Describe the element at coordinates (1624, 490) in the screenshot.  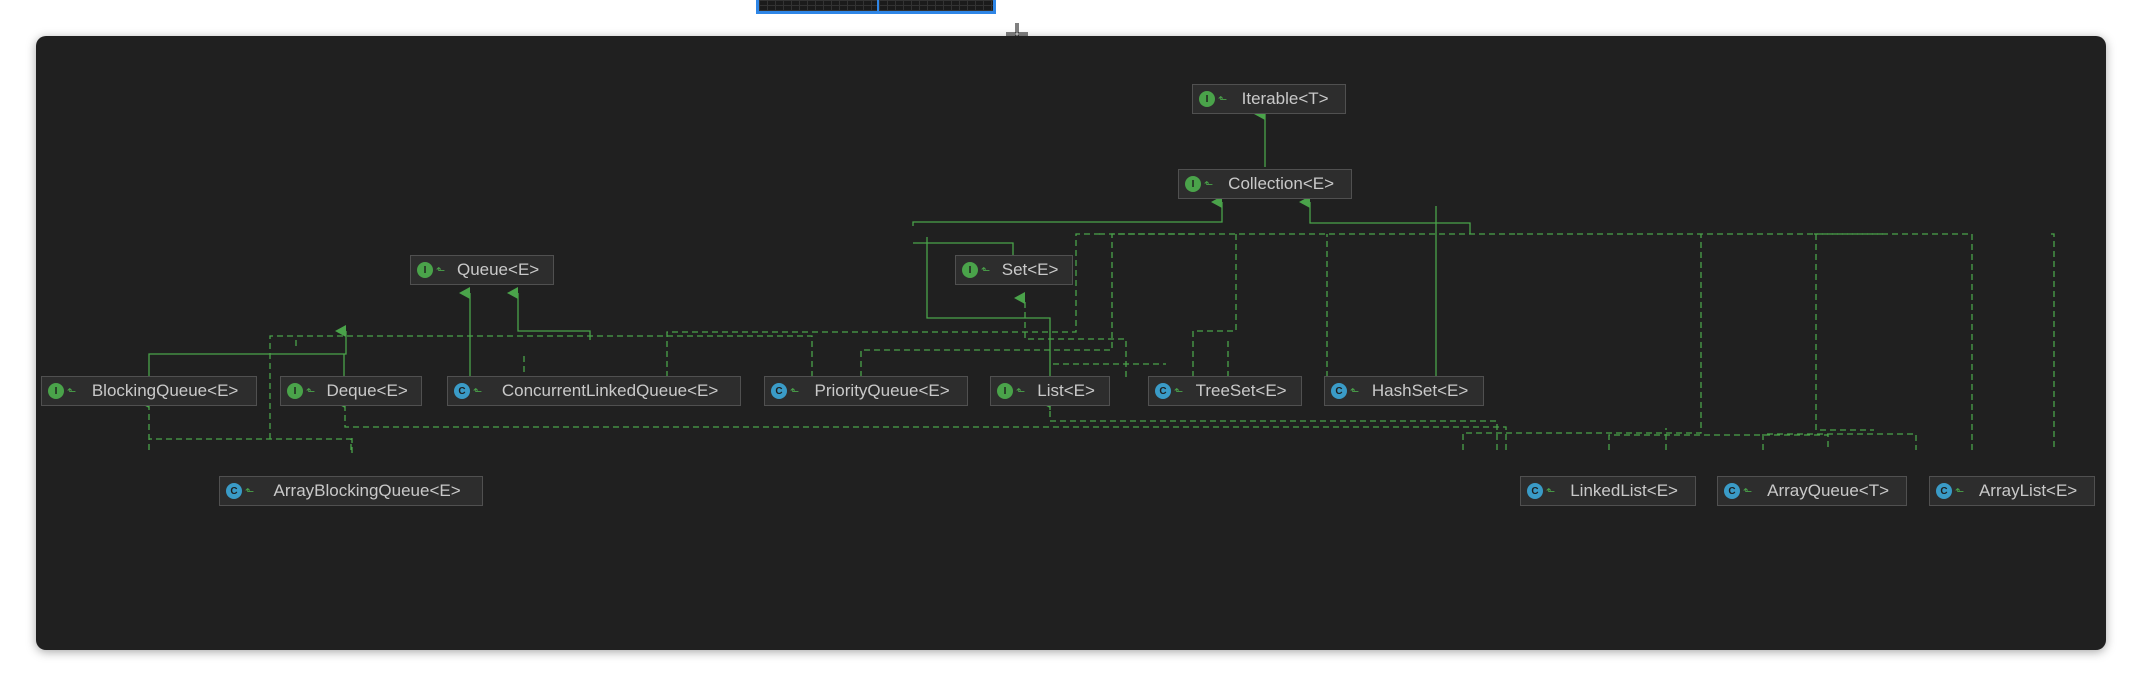
I see `node-label: LinkedList<E>` at that location.